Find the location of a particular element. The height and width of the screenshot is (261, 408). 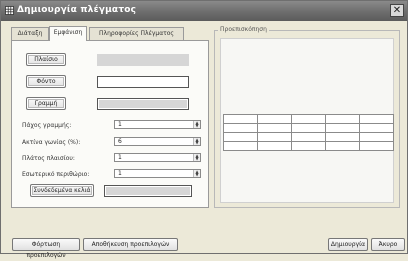

frame-button: Πλαίσιο is located at coordinates (46, 59).